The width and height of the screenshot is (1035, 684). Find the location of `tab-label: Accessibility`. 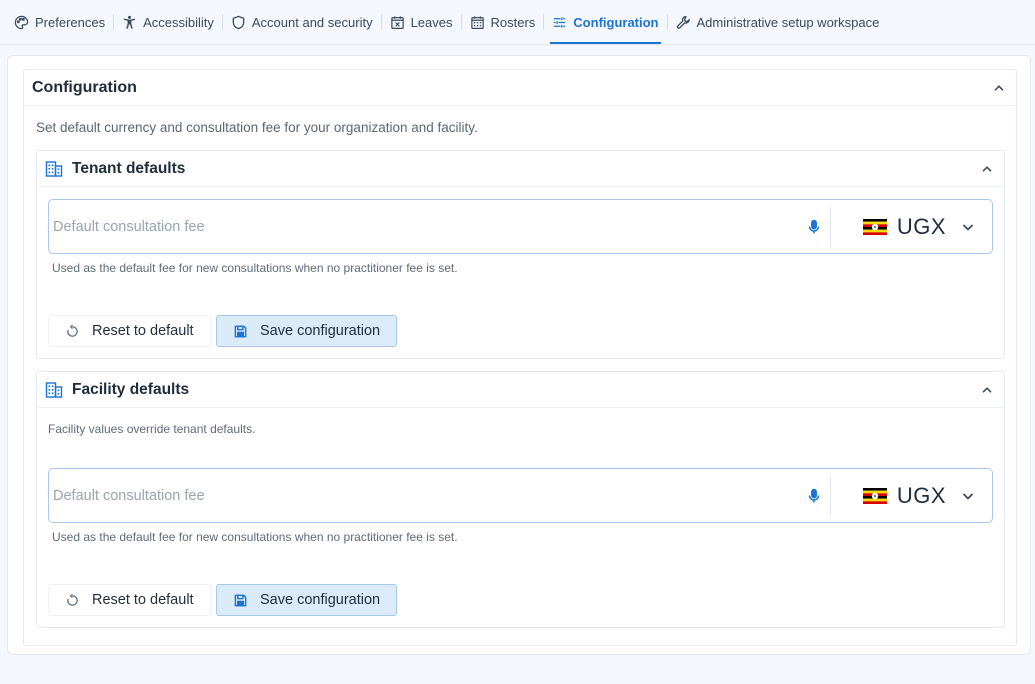

tab-label: Accessibility is located at coordinates (178, 22).